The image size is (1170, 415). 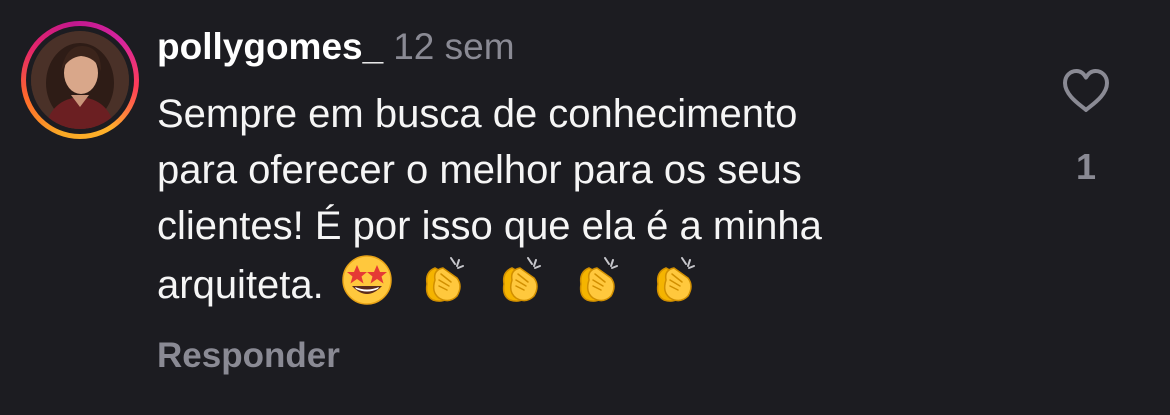 I want to click on avatar, so click(x=80, y=80).